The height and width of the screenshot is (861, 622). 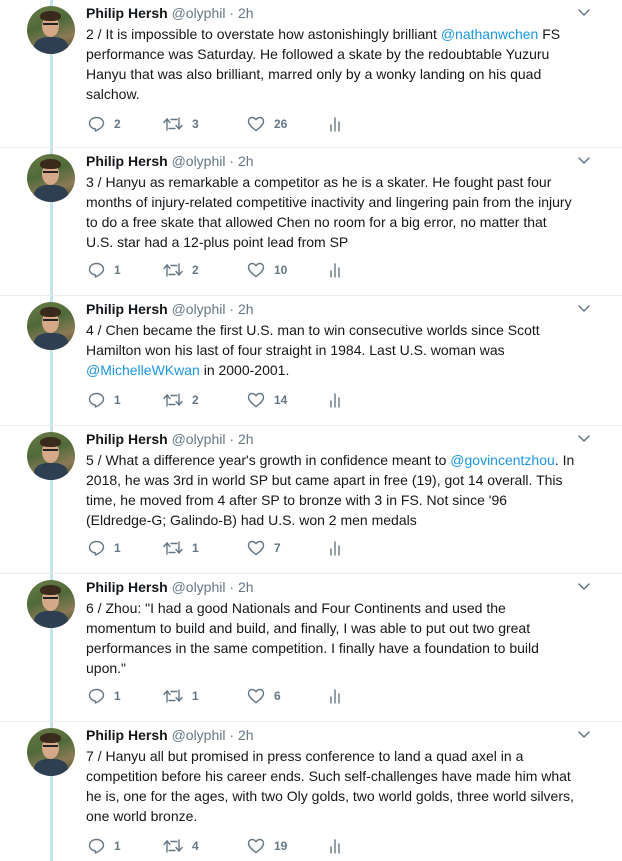 I want to click on like-button: 7, so click(x=264, y=548).